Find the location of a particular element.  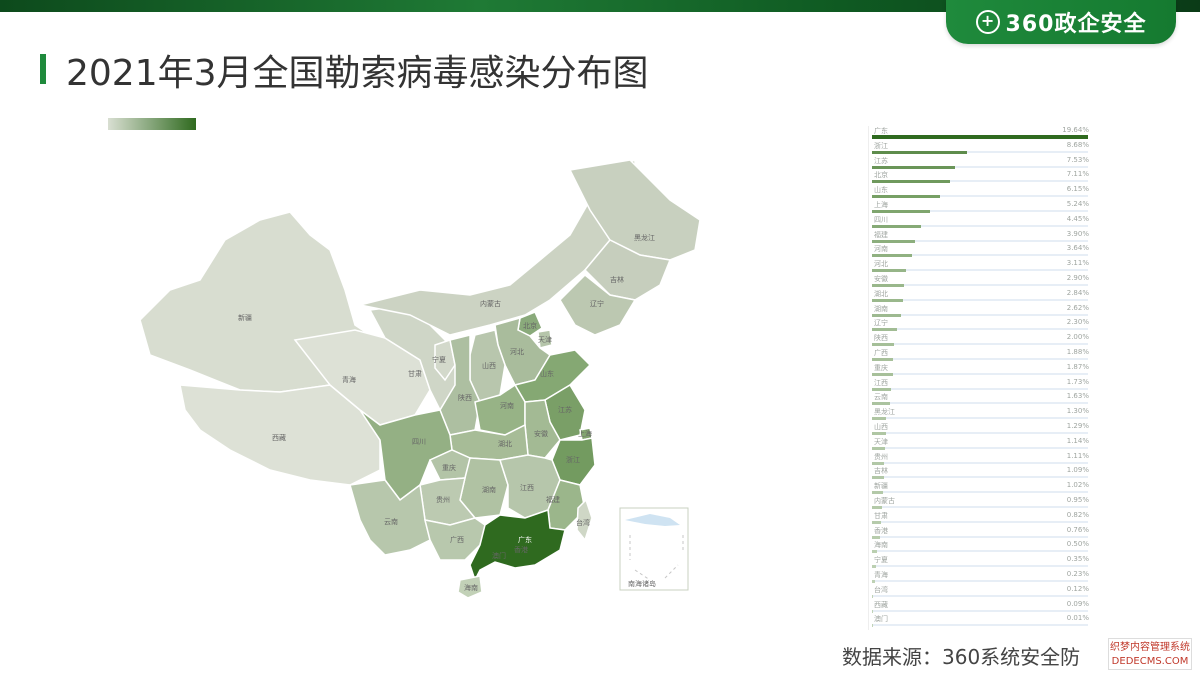

ranking-row: 湖南 2.62% is located at coordinates (981, 311).